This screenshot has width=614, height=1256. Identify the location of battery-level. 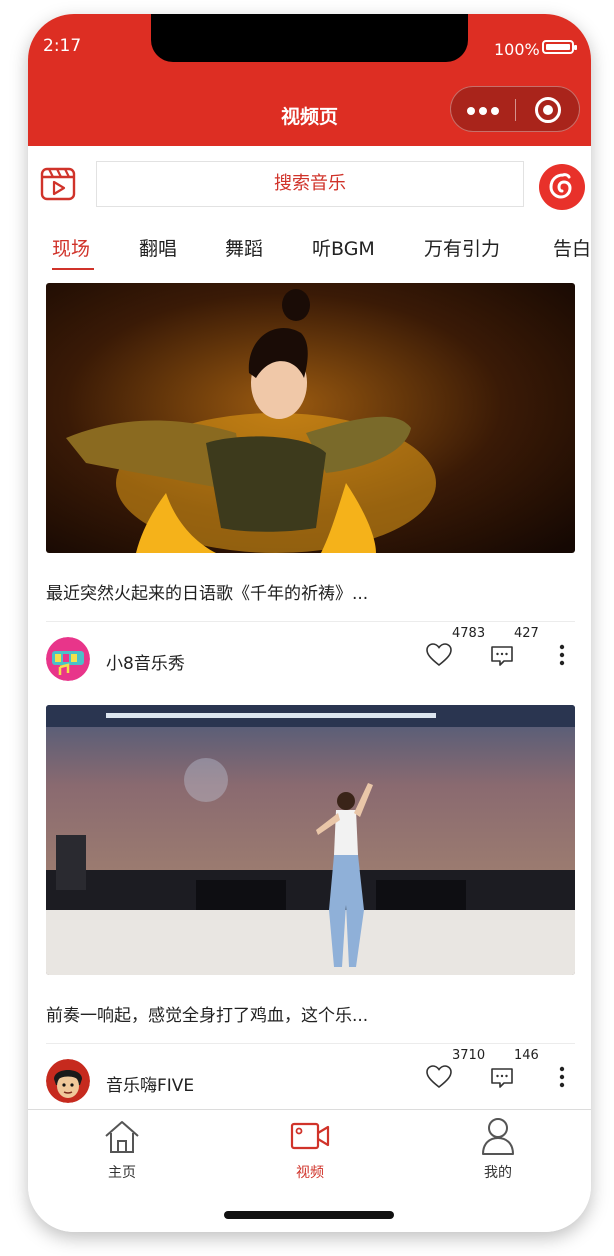
(558, 47).